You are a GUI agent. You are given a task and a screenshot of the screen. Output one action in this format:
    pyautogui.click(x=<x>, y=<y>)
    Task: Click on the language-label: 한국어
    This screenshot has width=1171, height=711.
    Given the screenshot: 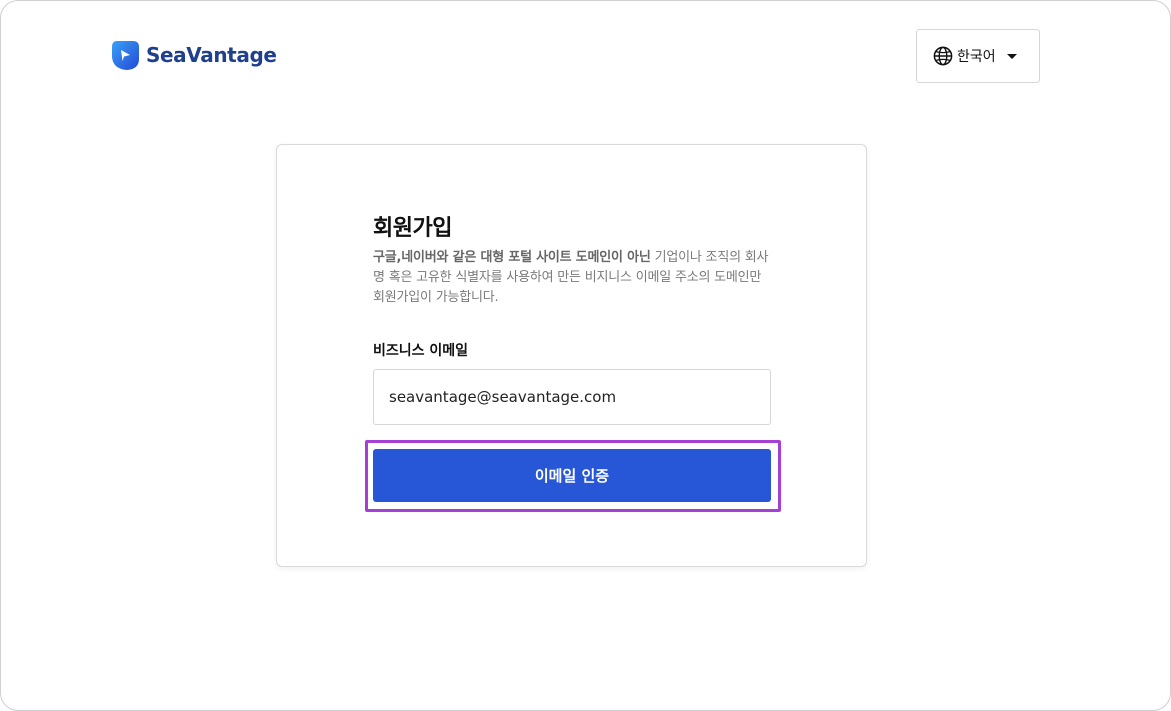 What is the action you would take?
    pyautogui.click(x=976, y=57)
    